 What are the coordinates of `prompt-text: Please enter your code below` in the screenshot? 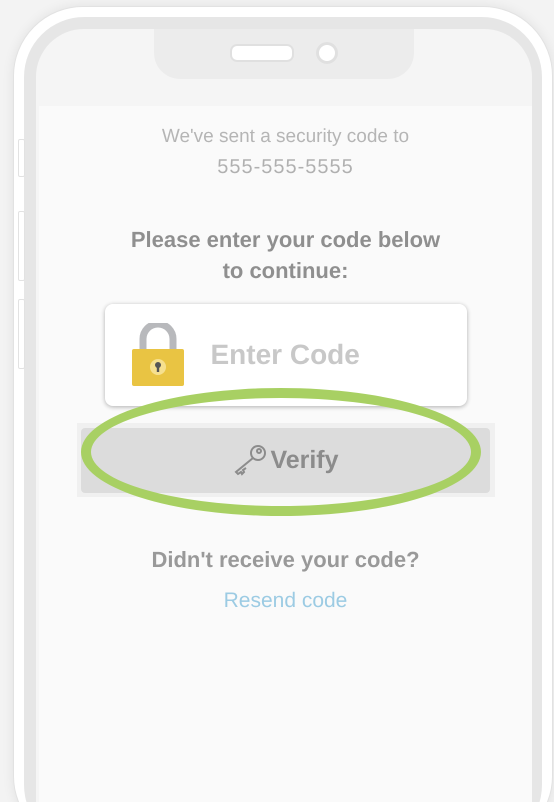 It's located at (285, 240).